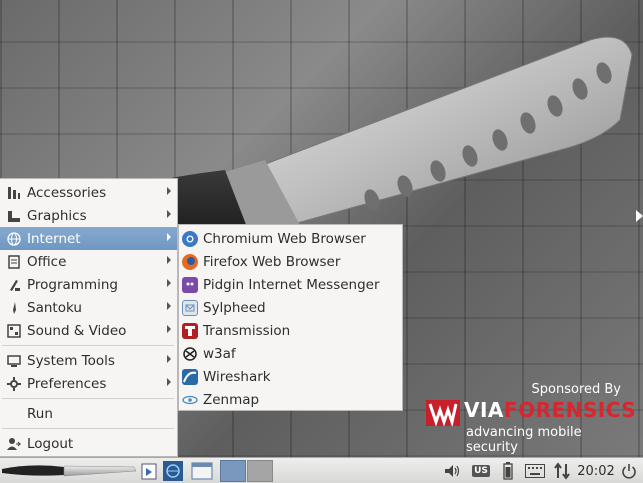 Image resolution: width=643 pixels, height=483 pixels. Describe the element at coordinates (54, 238) in the screenshot. I see `menu-item-label: Internet` at that location.